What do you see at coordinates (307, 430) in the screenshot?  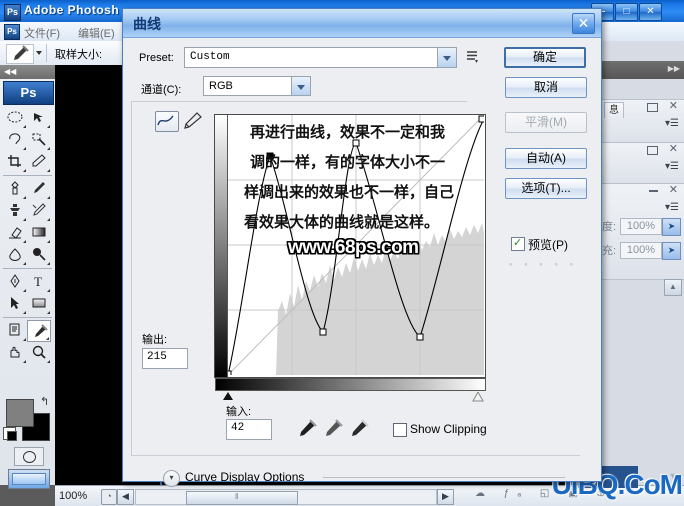 I see `set-black-point-eyedropper` at bounding box center [307, 430].